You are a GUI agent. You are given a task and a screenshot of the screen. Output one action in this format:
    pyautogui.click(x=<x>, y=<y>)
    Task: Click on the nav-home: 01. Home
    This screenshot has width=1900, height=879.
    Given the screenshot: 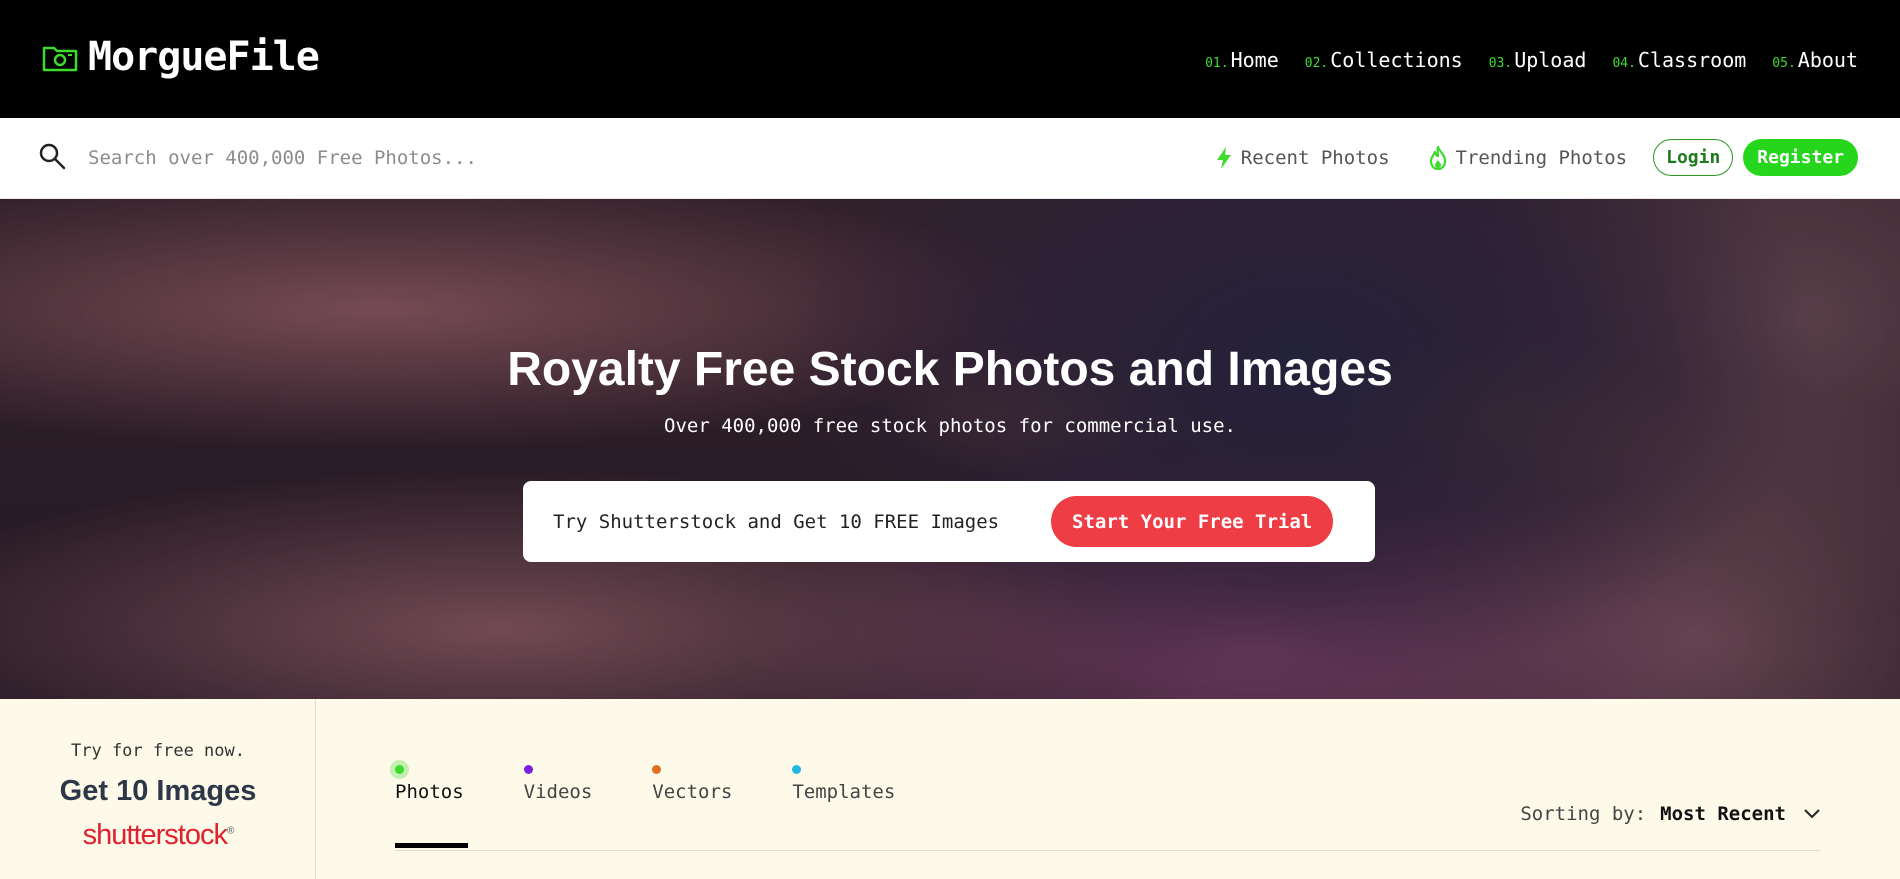 What is the action you would take?
    pyautogui.click(x=1242, y=60)
    